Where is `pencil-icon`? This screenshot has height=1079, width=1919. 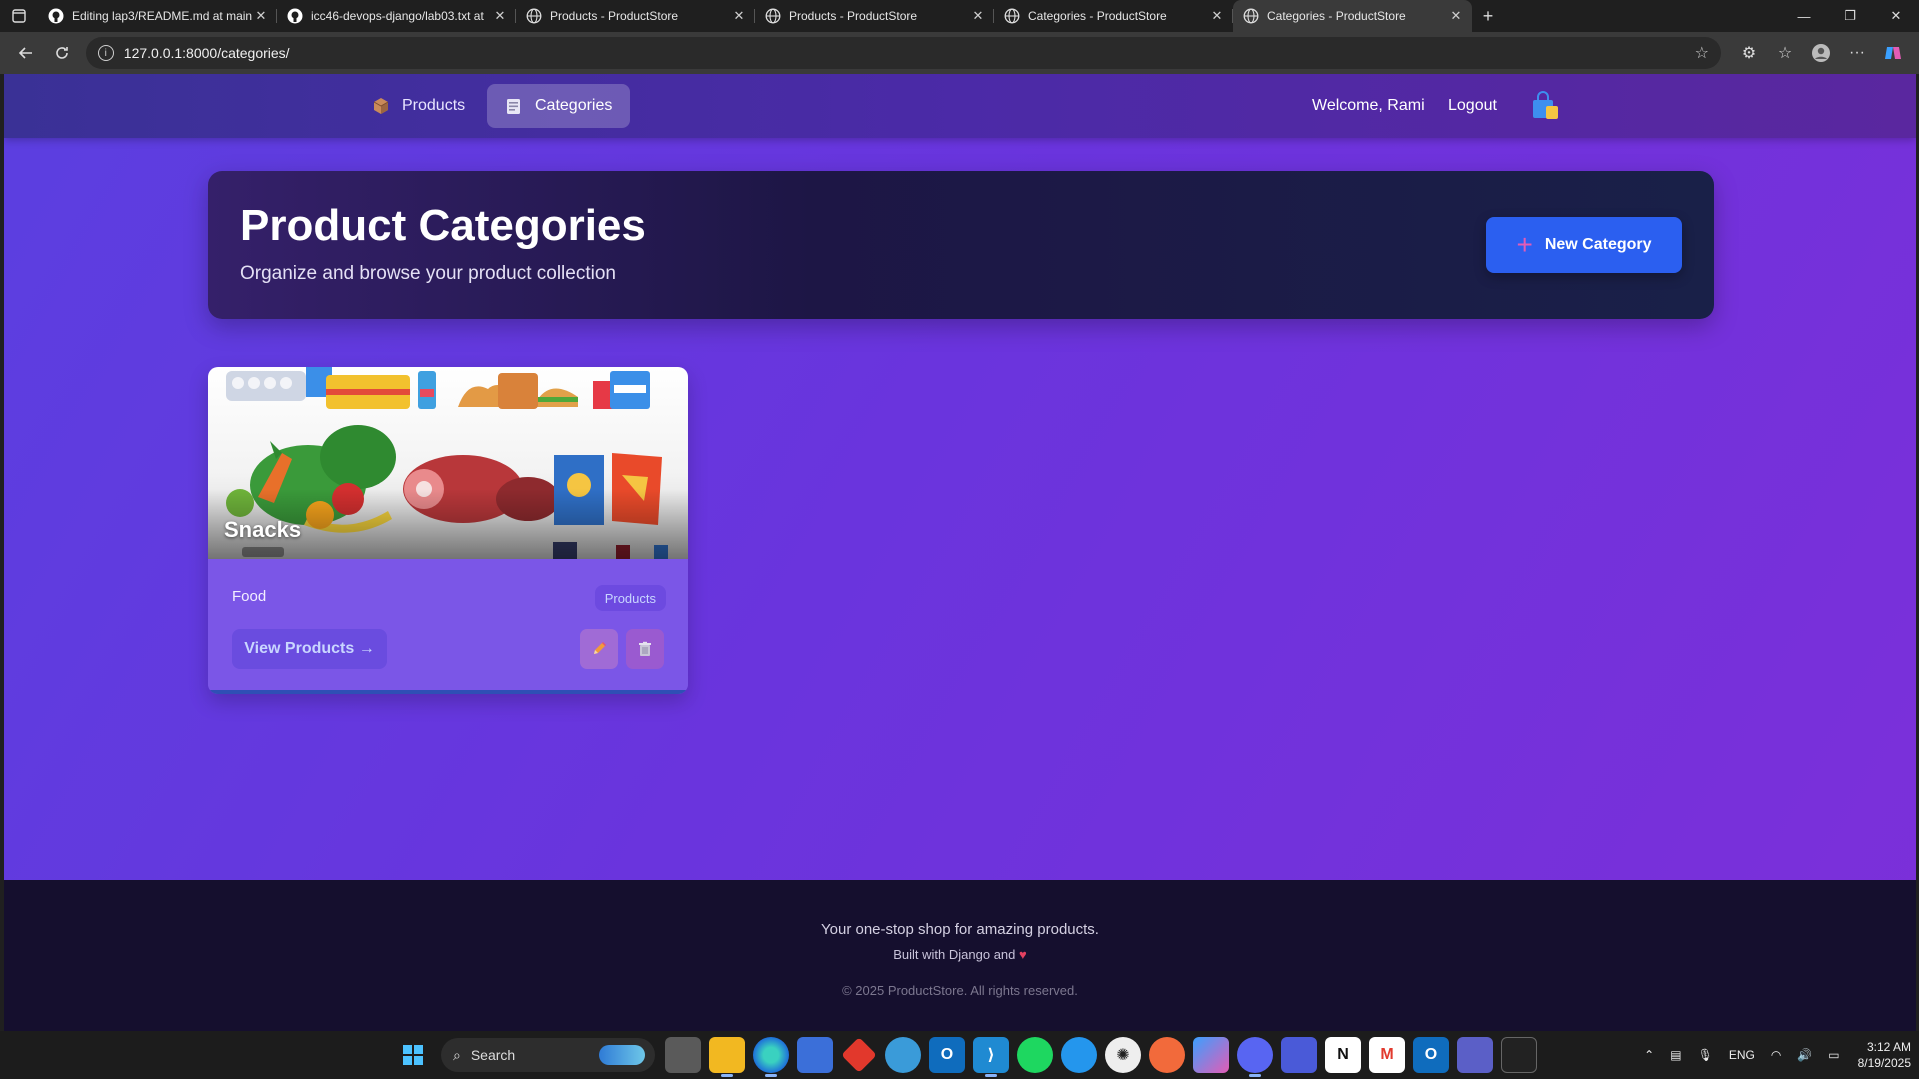
pencil-icon is located at coordinates (600, 648).